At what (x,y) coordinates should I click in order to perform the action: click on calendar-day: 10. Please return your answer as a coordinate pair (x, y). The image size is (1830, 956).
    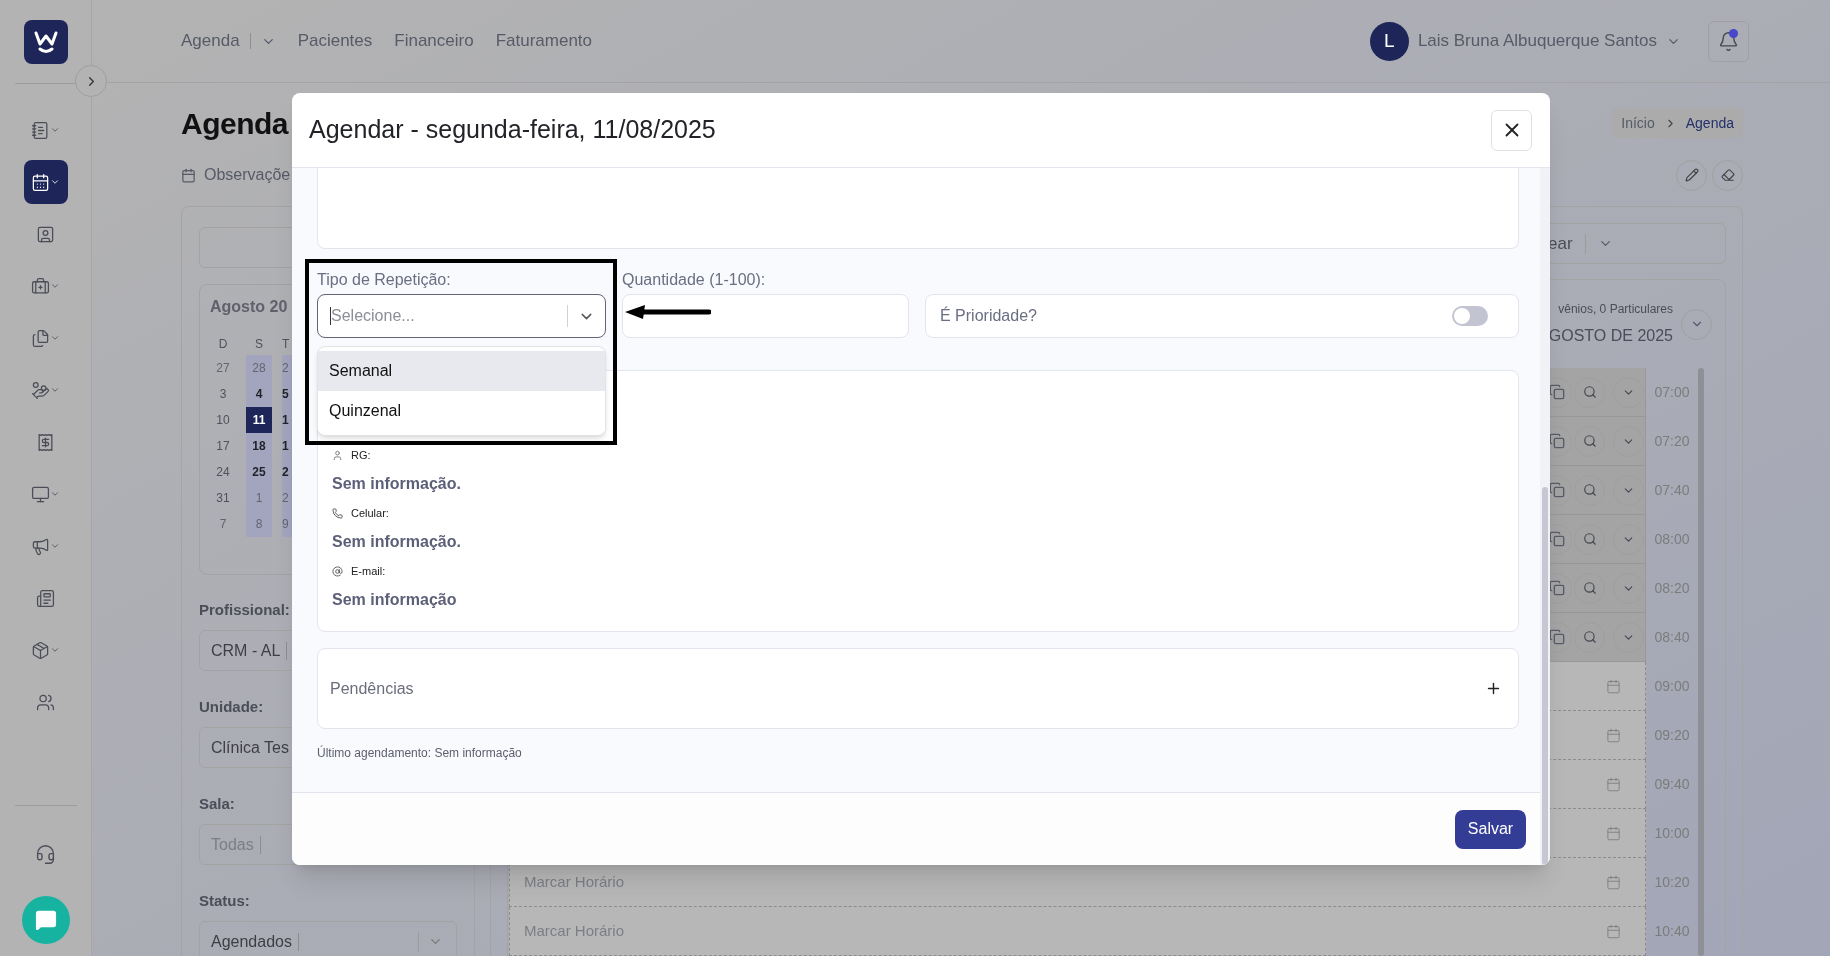
    Looking at the image, I should click on (223, 420).